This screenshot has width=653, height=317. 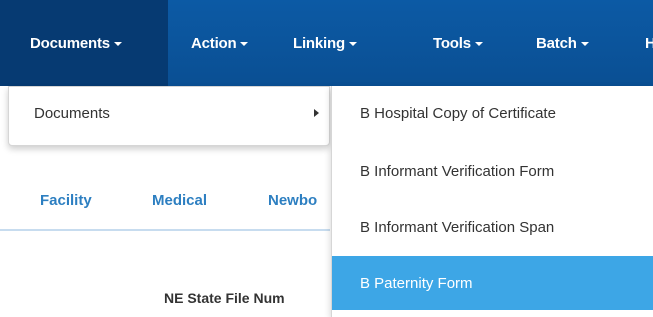 What do you see at coordinates (70, 43) in the screenshot?
I see `nav-documents-label: Documents` at bounding box center [70, 43].